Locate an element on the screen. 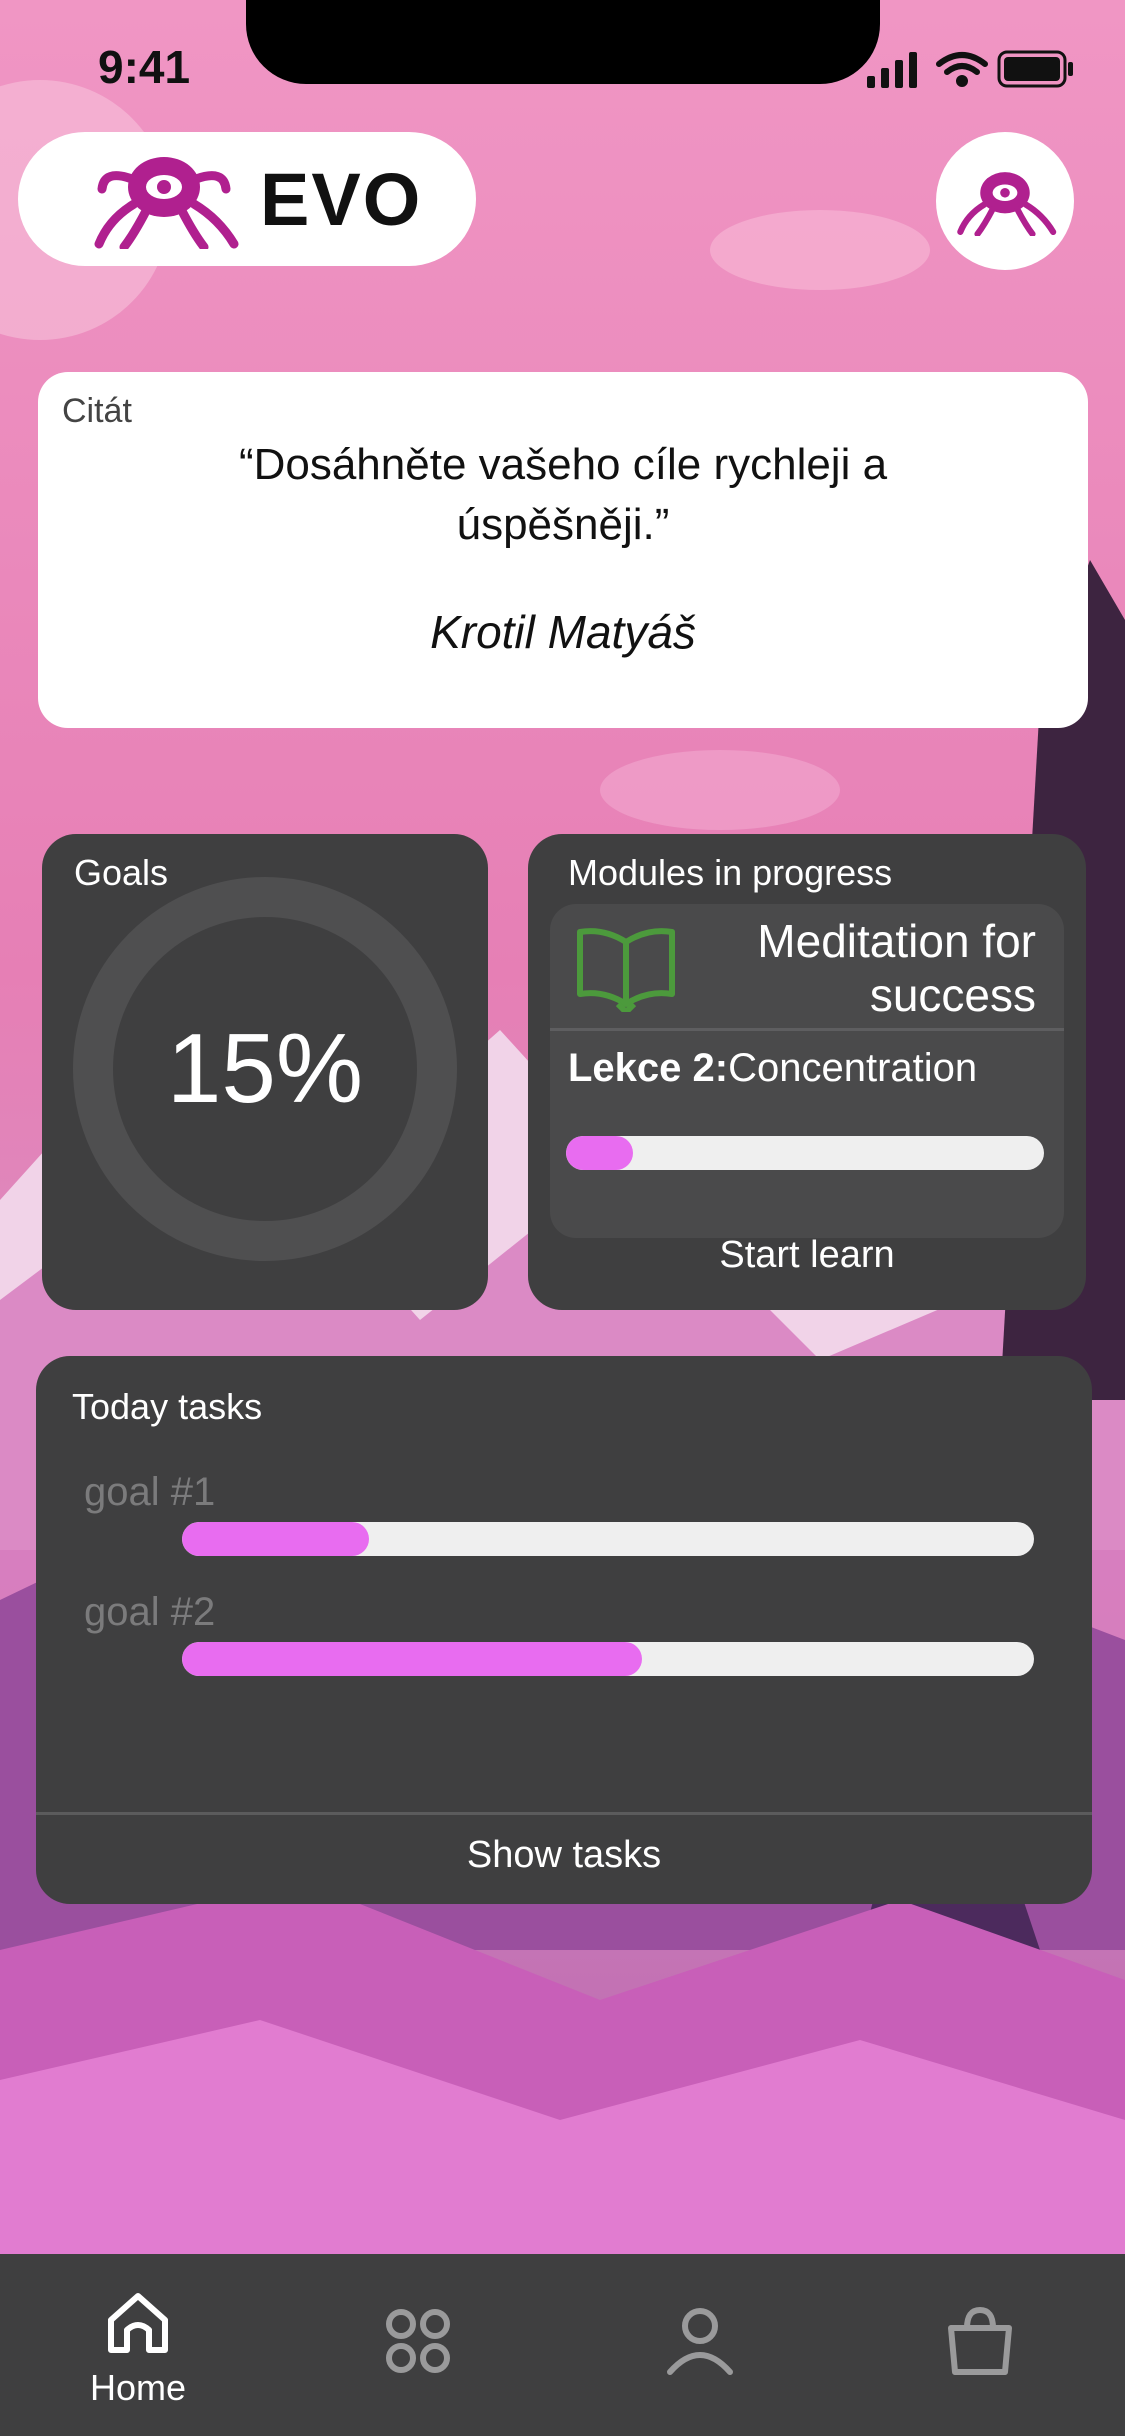 This screenshot has width=1125, height=2436. nav-item-apps is located at coordinates (418, 2343).